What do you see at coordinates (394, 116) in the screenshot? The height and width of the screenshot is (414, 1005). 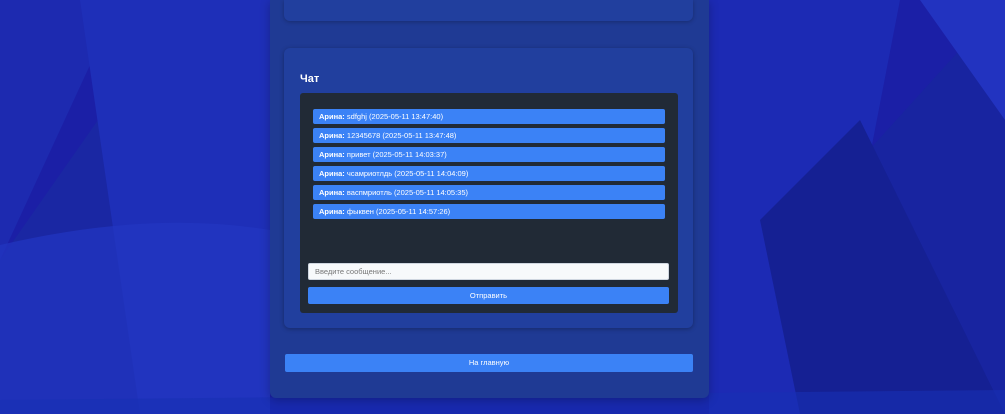 I see `message-text: sdfghj (2025-05-11 13:47:40)` at bounding box center [394, 116].